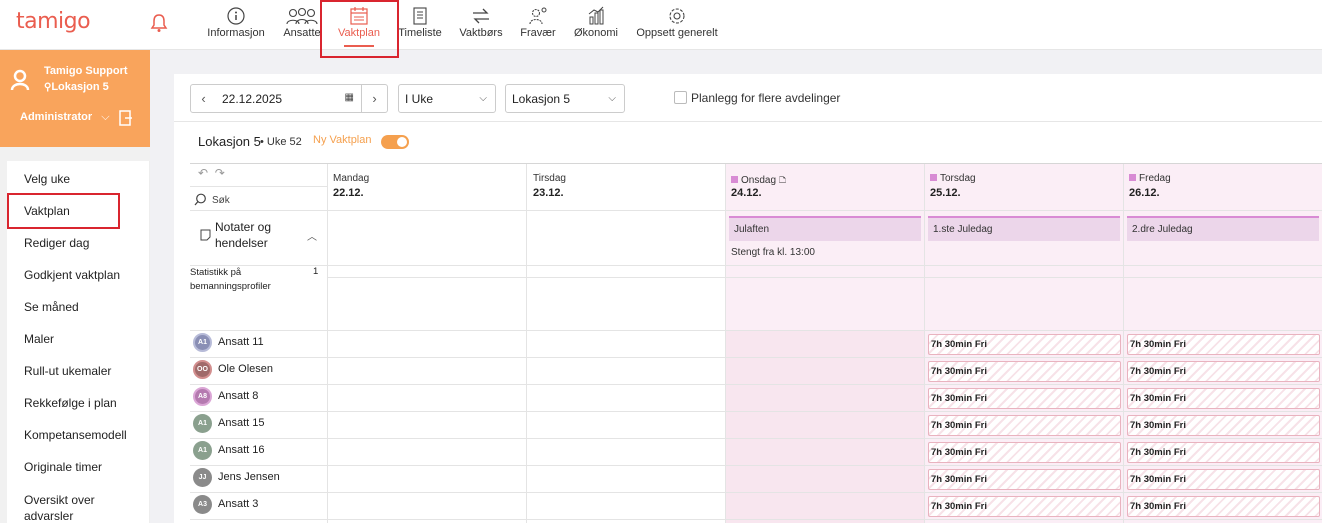 The height and width of the screenshot is (523, 1322). Describe the element at coordinates (47, 179) in the screenshot. I see `sidebar-item-velg-uke: Velg uke` at that location.